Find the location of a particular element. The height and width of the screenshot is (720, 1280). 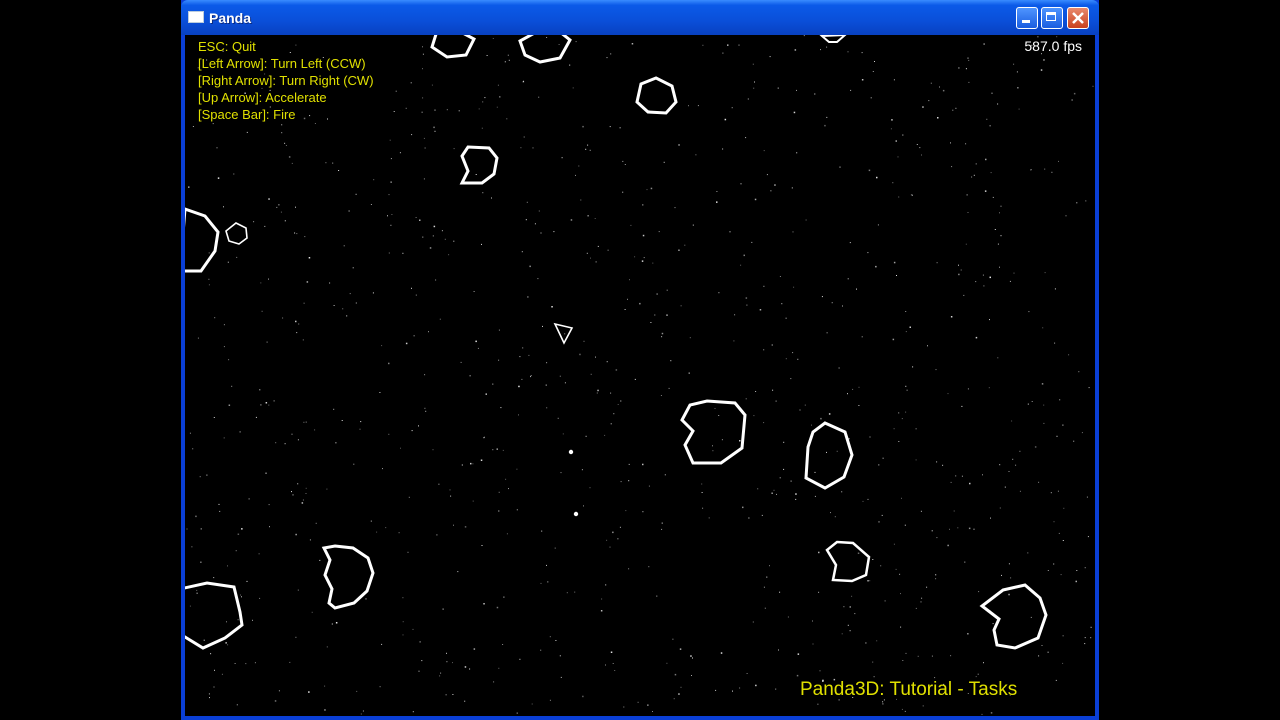

help-line-turn-right: [Right Arrow]: Turn Right (CW) is located at coordinates (286, 80).